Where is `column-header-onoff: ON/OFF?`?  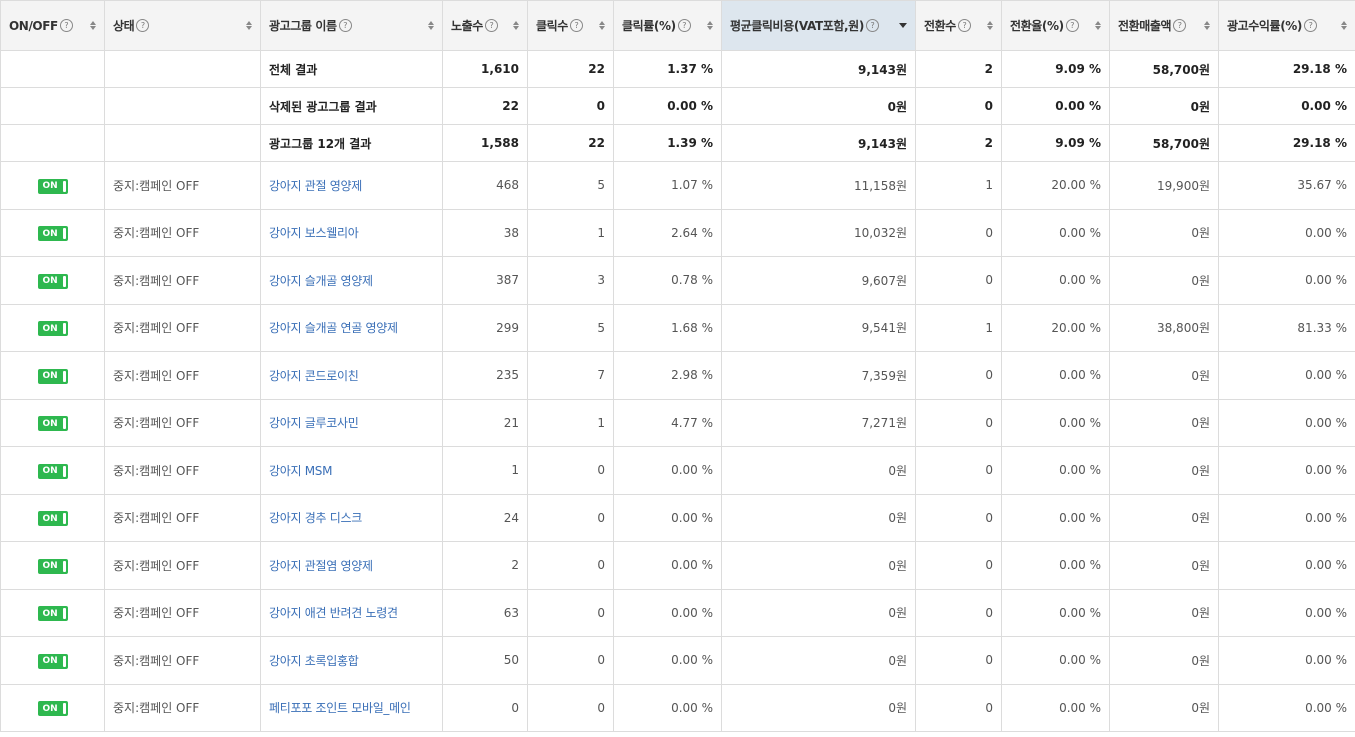 column-header-onoff: ON/OFF? is located at coordinates (52, 25).